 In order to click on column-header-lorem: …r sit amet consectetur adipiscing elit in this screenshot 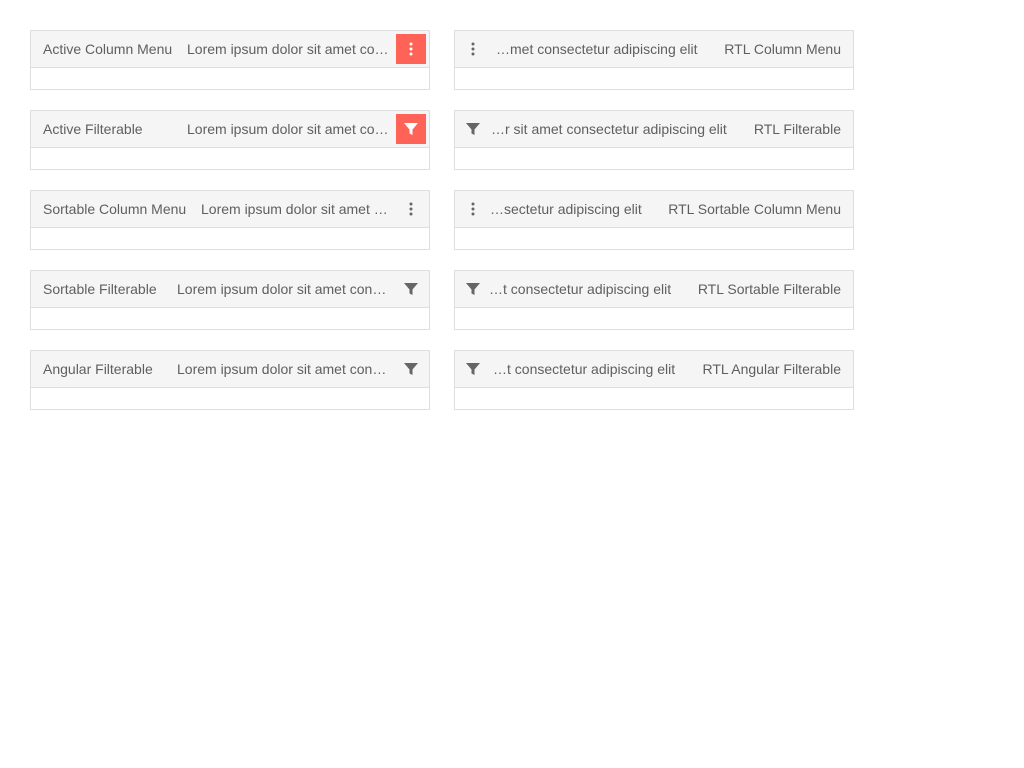, I will do `click(621, 129)`.